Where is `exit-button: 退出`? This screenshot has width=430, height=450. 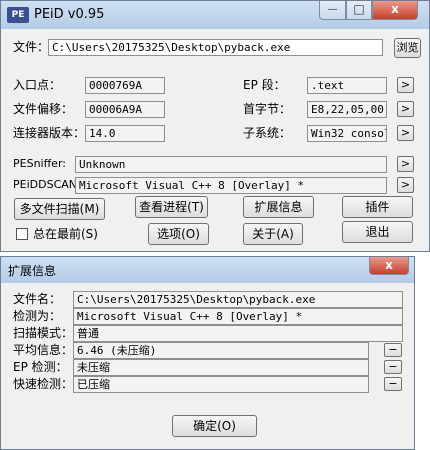 exit-button: 退出 is located at coordinates (377, 232).